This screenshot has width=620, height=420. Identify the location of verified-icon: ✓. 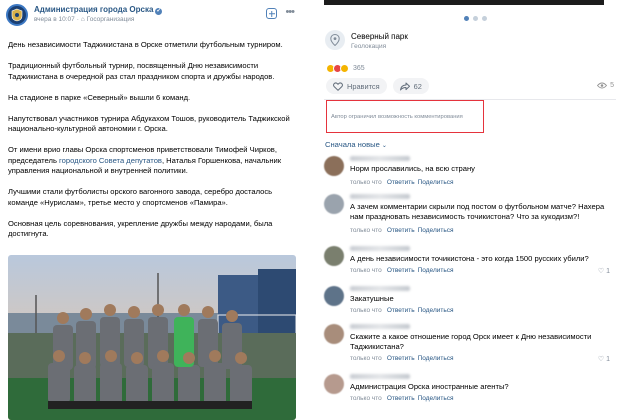
(159, 11).